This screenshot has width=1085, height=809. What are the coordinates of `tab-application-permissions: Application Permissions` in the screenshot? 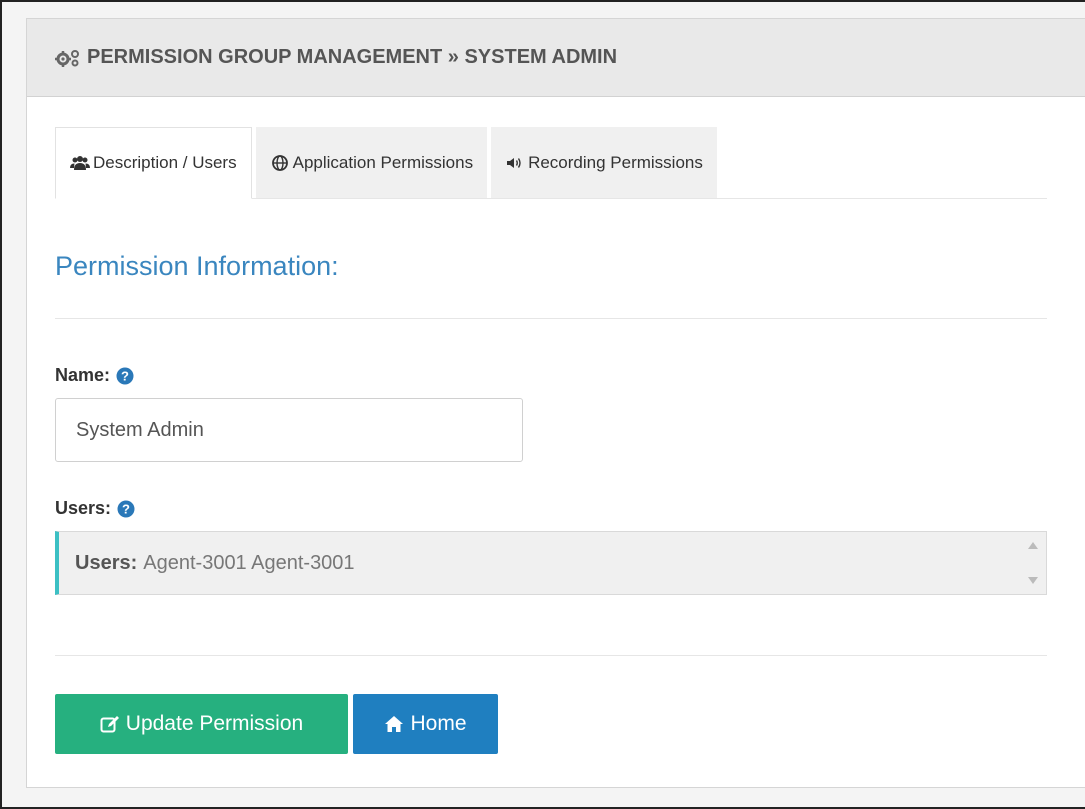 It's located at (371, 162).